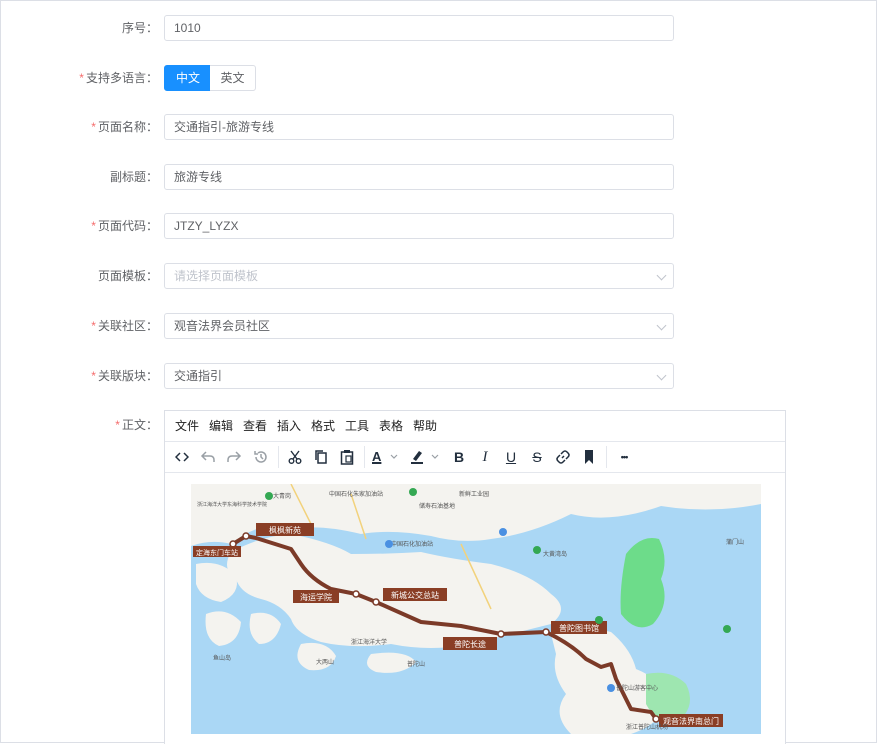 The height and width of the screenshot is (744, 877). What do you see at coordinates (419, 326) in the screenshot?
I see `community-select: 观音法界会员社区` at bounding box center [419, 326].